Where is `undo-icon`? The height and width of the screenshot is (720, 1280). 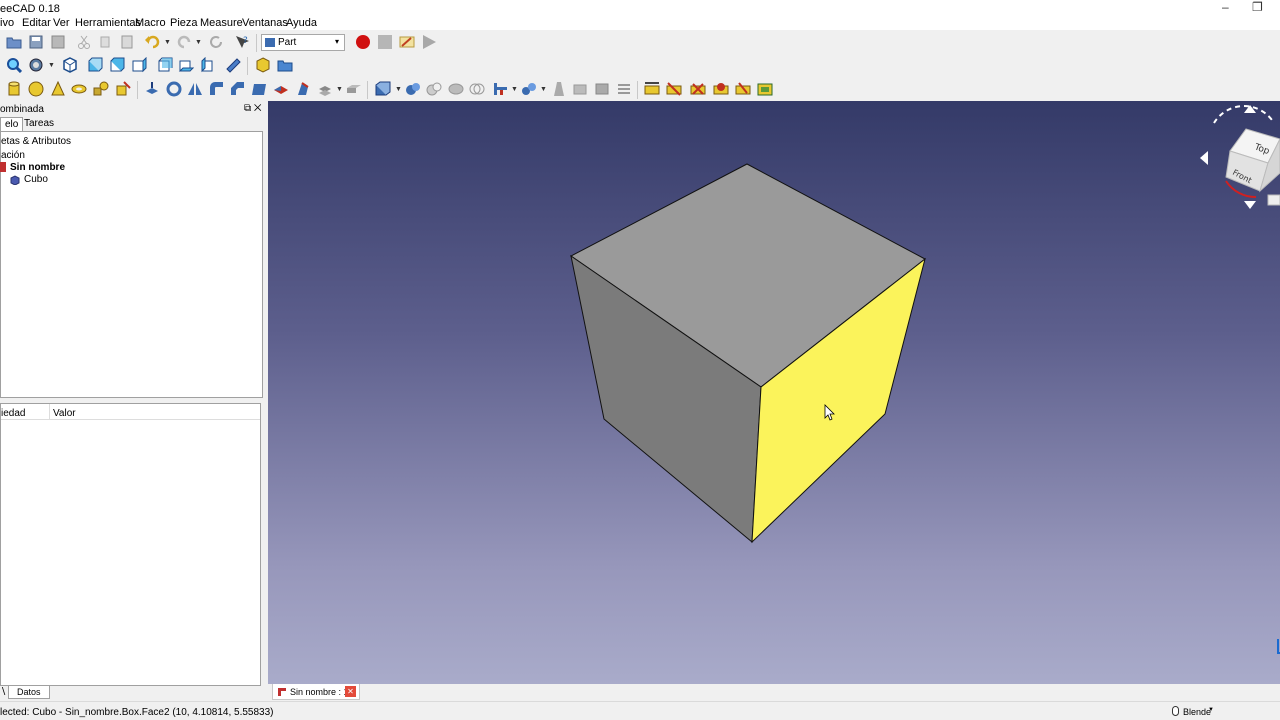 undo-icon is located at coordinates (153, 42).